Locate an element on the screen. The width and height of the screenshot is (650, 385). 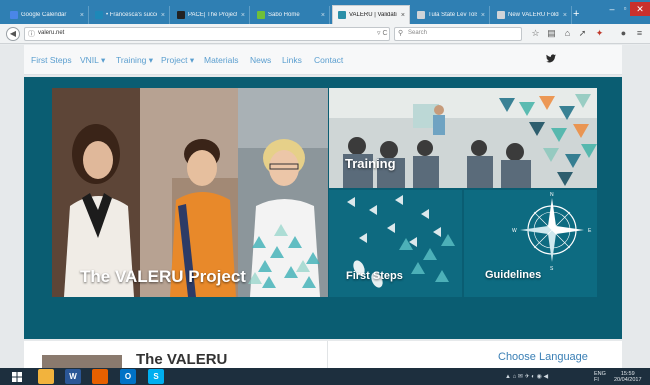
twitter-icon is located at coordinates (551, 58).